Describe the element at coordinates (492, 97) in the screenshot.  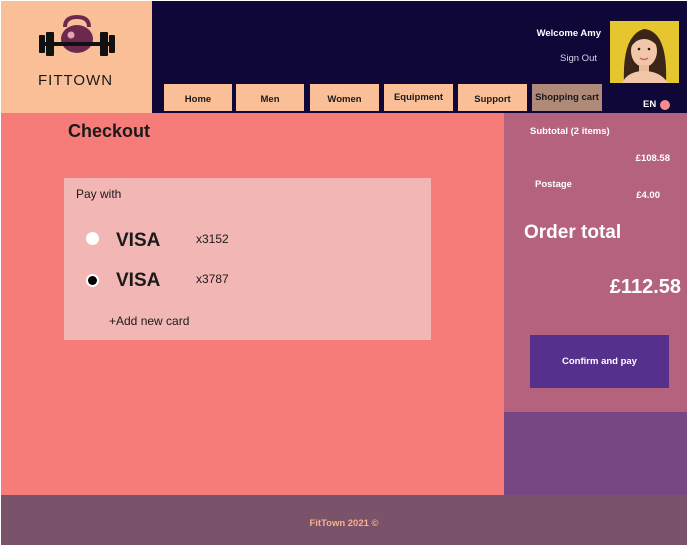
I see `nav-support: Support` at that location.